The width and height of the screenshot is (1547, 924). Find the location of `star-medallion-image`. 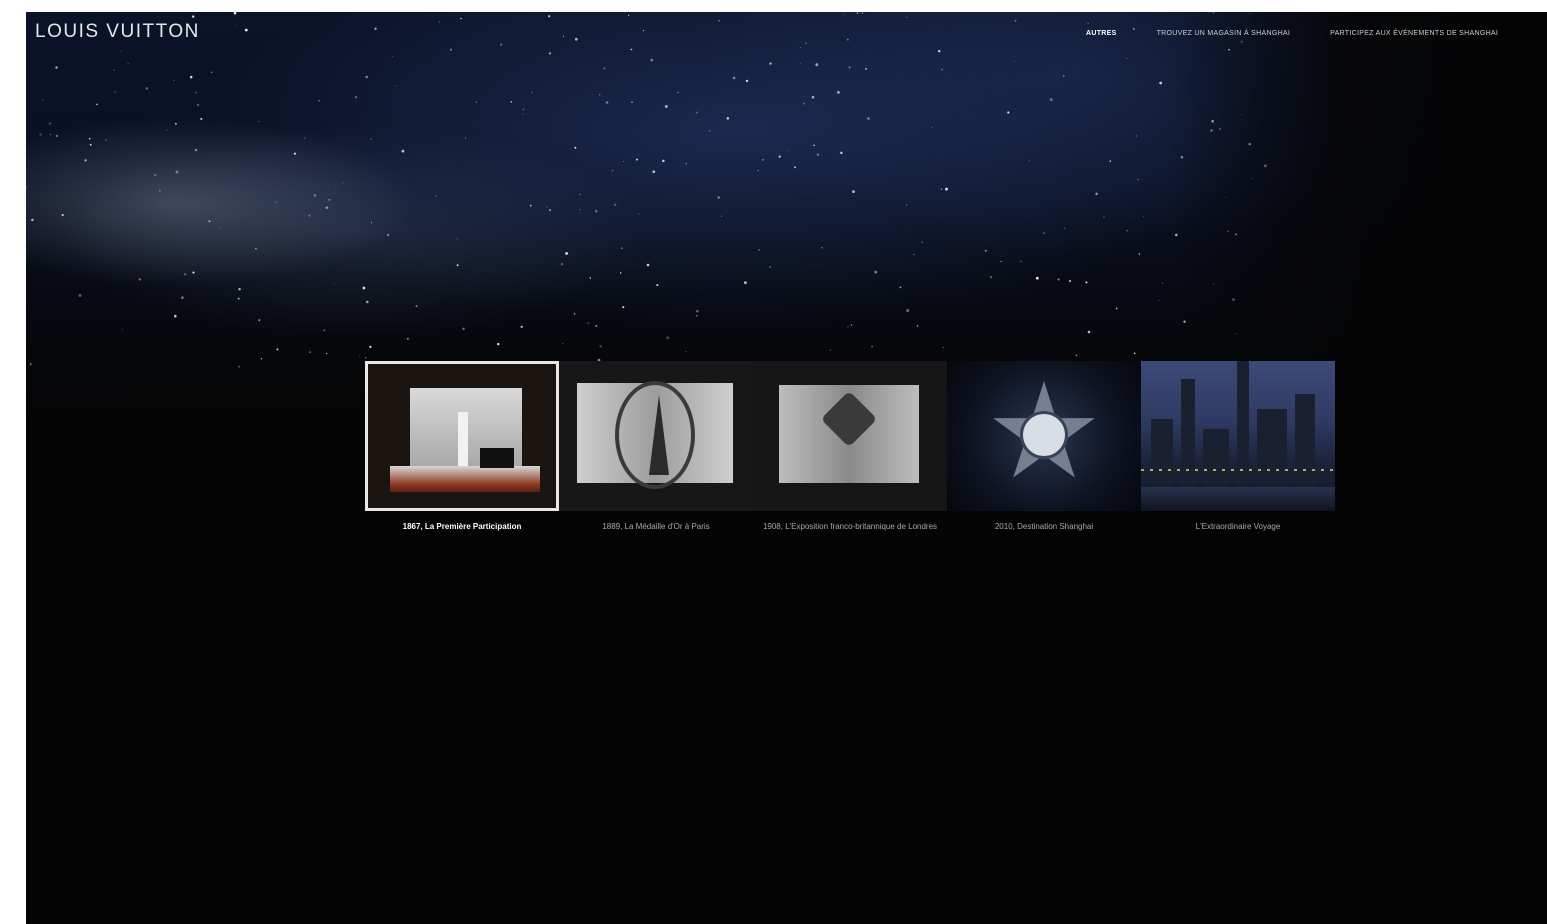

star-medallion-image is located at coordinates (1044, 436).